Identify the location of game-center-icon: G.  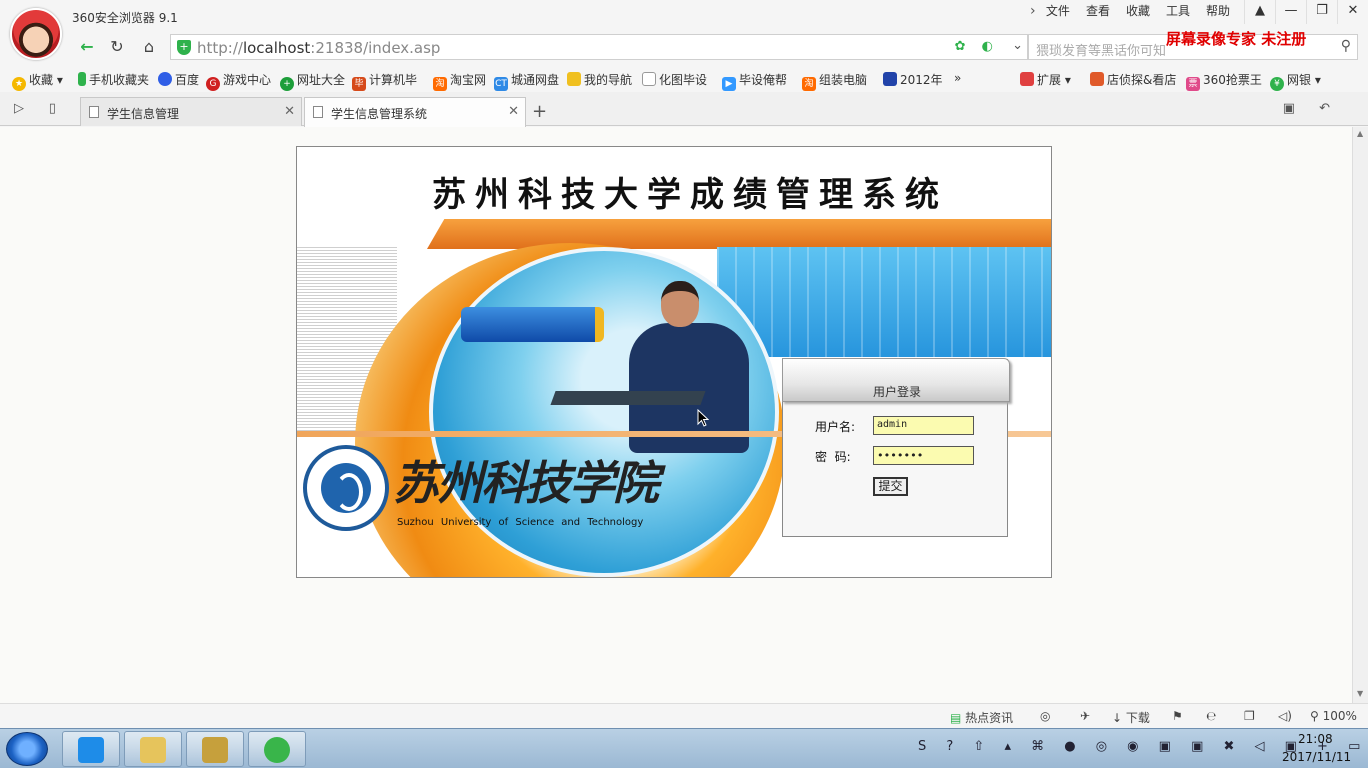
(213, 84).